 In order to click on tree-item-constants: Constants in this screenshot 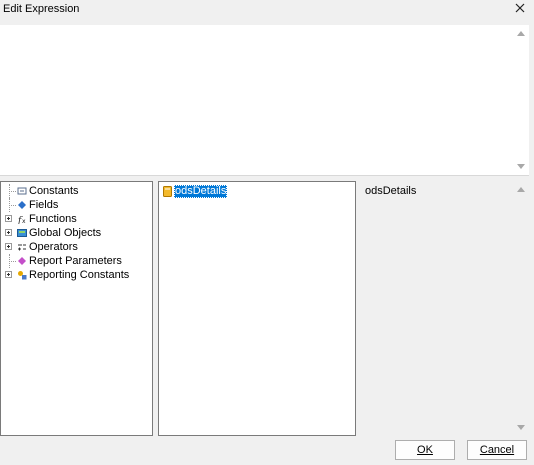, I will do `click(76, 191)`.